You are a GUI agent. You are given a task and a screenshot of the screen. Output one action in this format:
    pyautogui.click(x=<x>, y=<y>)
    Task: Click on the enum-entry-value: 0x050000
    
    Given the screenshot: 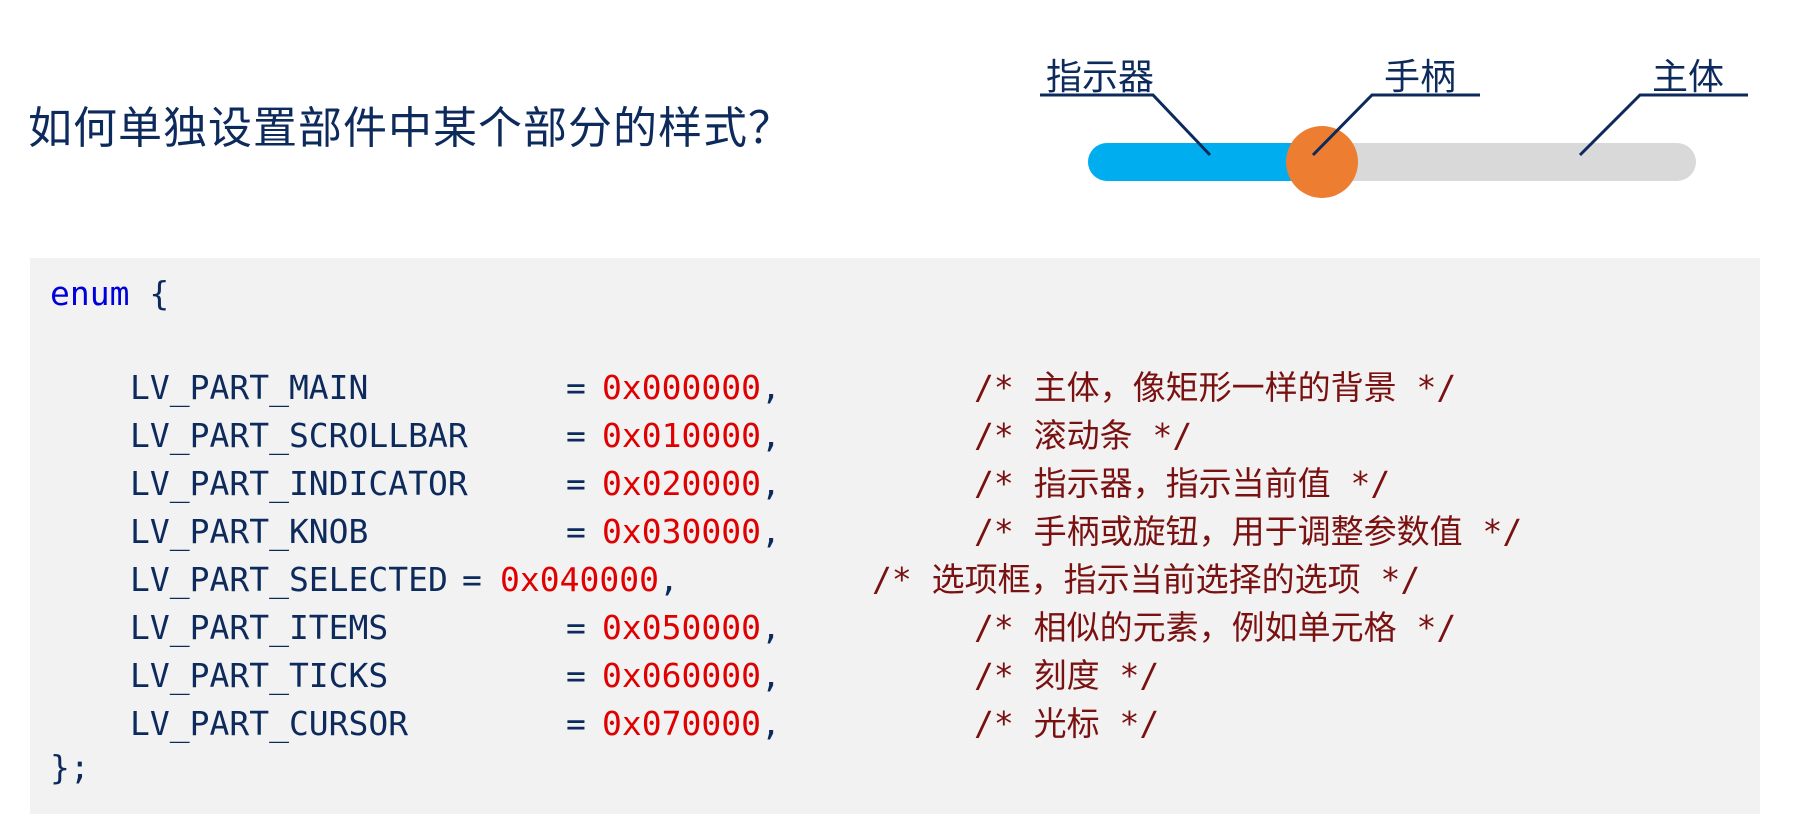 What is the action you would take?
    pyautogui.click(x=681, y=627)
    